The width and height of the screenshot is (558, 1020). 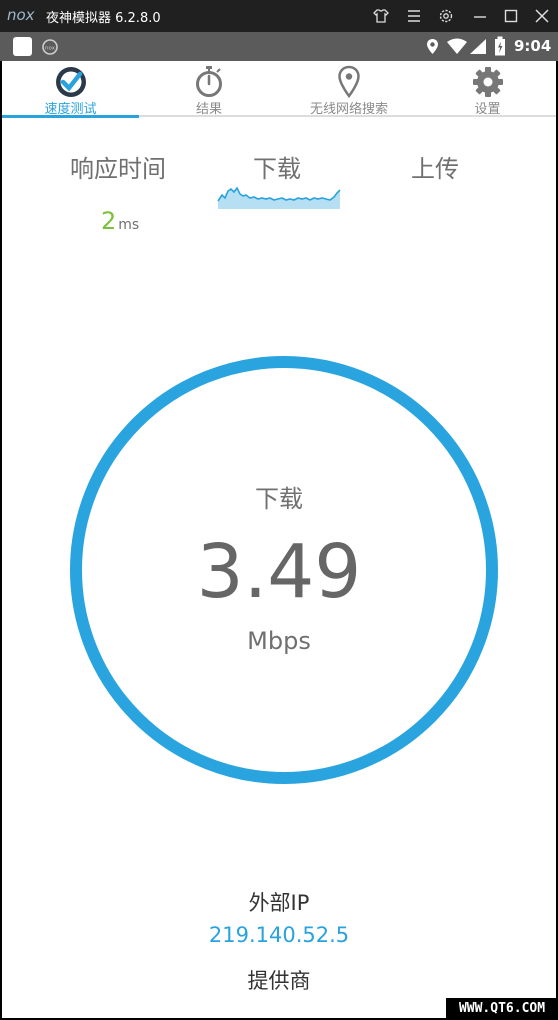 What do you see at coordinates (349, 82) in the screenshot?
I see `map-pin-icon` at bounding box center [349, 82].